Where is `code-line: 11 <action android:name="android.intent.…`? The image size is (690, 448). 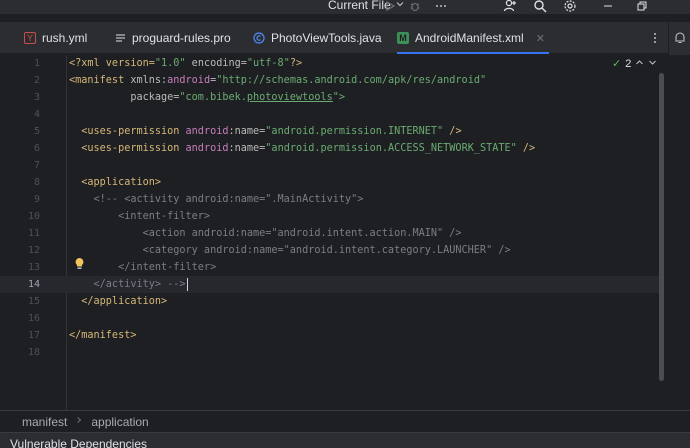
code-line: 11 <action android:name="android.intent.… is located at coordinates (330, 233).